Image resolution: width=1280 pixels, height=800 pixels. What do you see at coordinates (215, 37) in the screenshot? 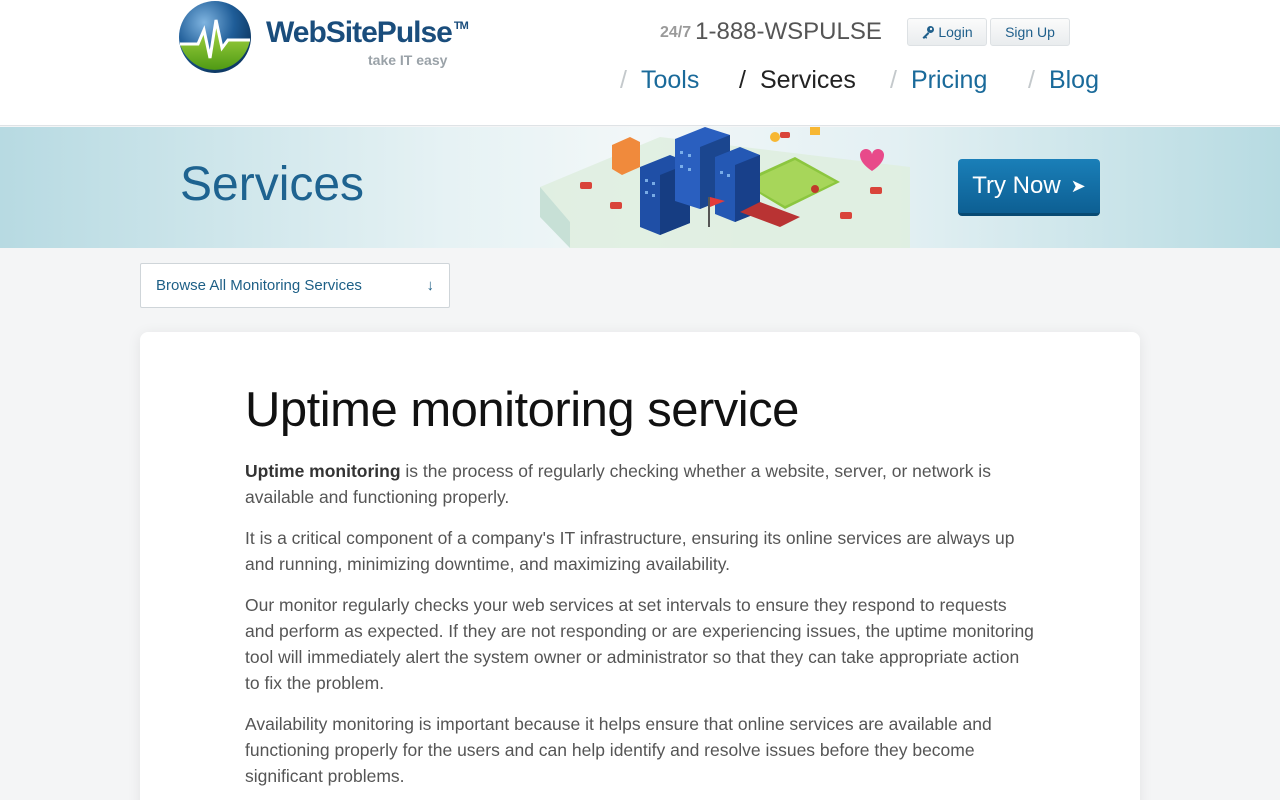
I see `logo-globe-icon` at bounding box center [215, 37].